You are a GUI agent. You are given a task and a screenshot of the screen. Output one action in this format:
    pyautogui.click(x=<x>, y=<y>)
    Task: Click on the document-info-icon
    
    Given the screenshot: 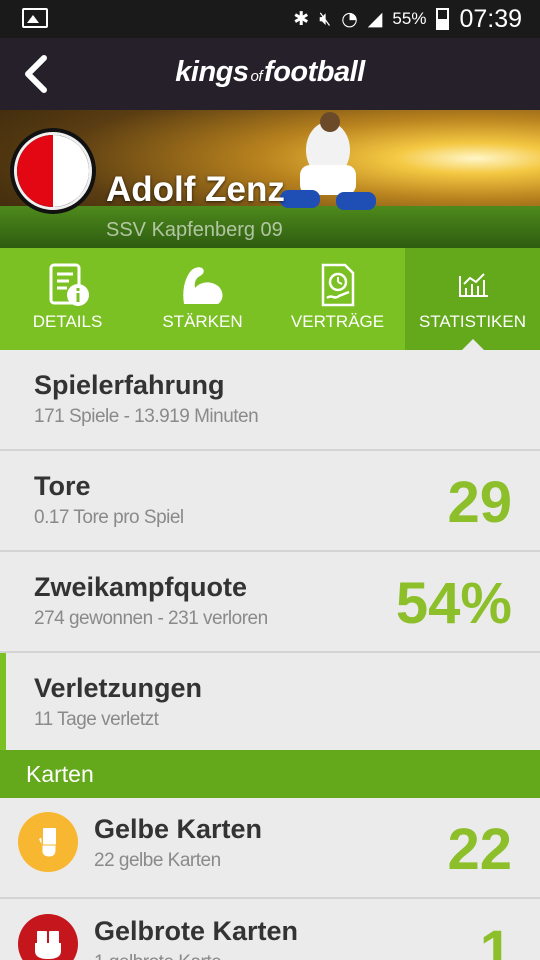 What is the action you would take?
    pyautogui.click(x=69, y=284)
    